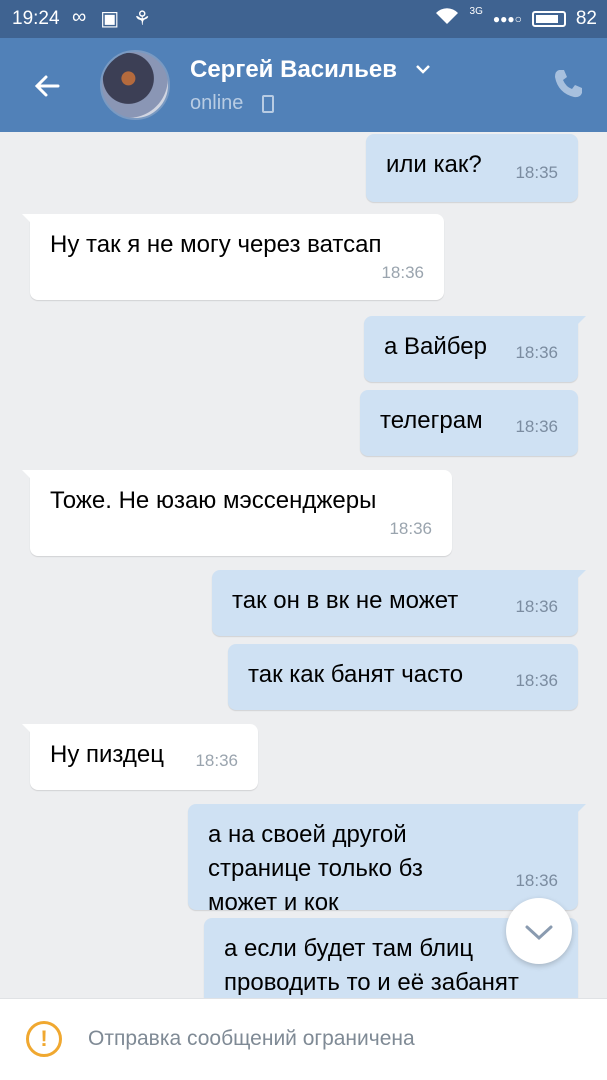  What do you see at coordinates (435, 346) in the screenshot?
I see `message-text: а Вайбер` at bounding box center [435, 346].